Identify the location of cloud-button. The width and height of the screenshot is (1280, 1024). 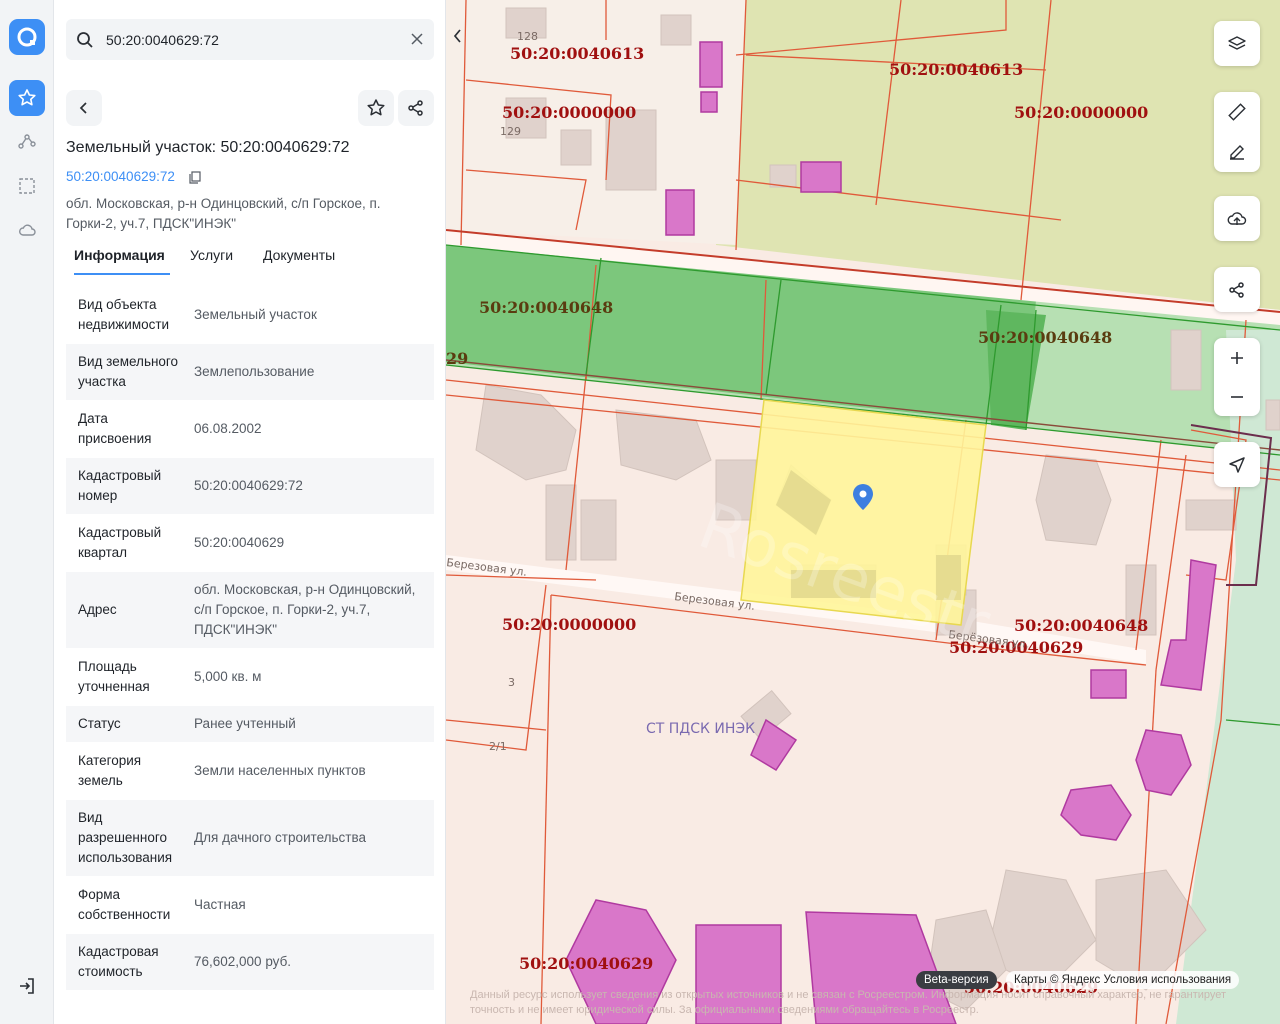
(27, 230).